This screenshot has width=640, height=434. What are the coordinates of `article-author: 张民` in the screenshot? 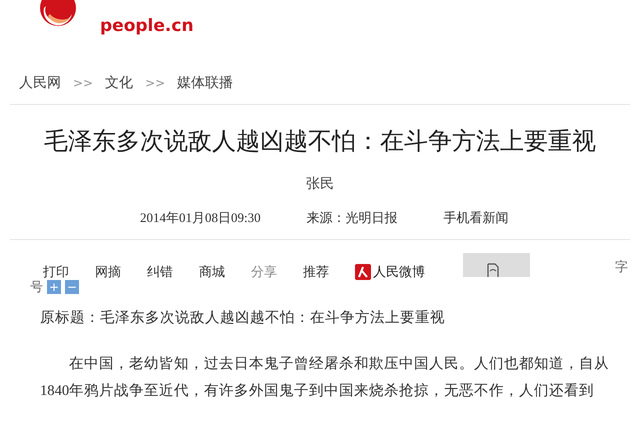 It's located at (320, 184).